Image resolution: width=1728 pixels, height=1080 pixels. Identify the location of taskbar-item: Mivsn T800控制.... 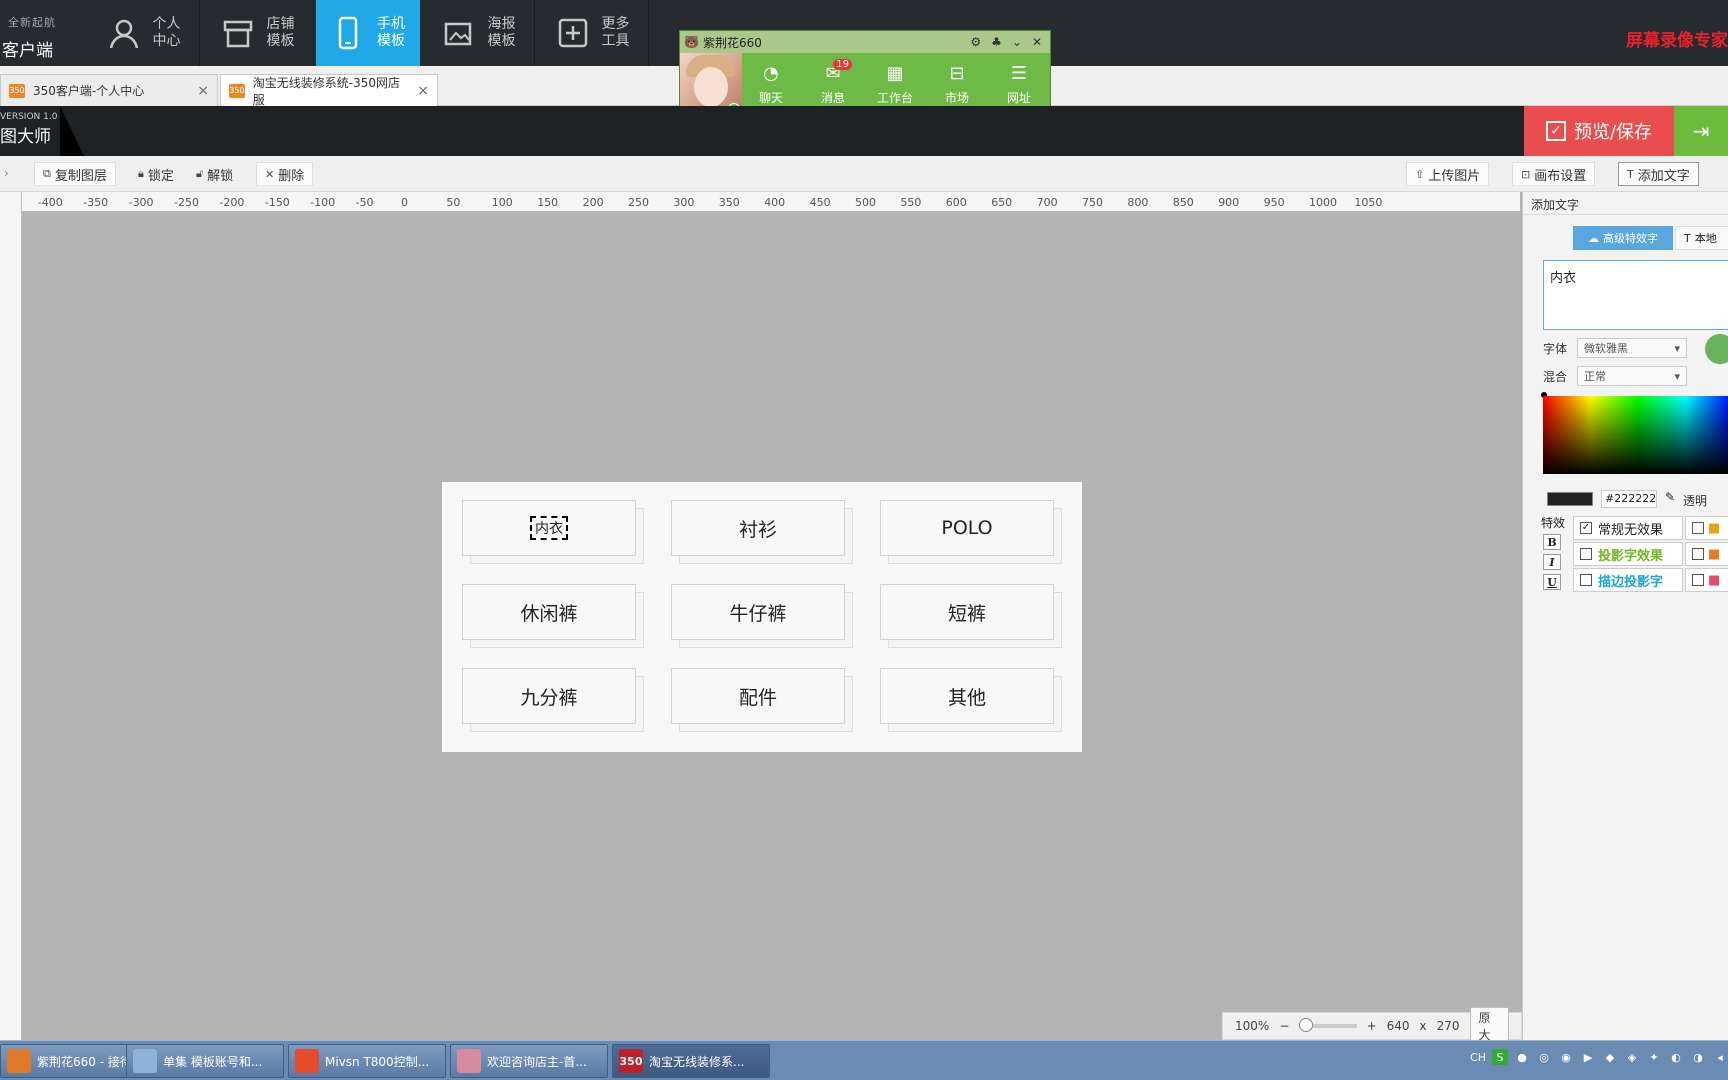
(367, 1061).